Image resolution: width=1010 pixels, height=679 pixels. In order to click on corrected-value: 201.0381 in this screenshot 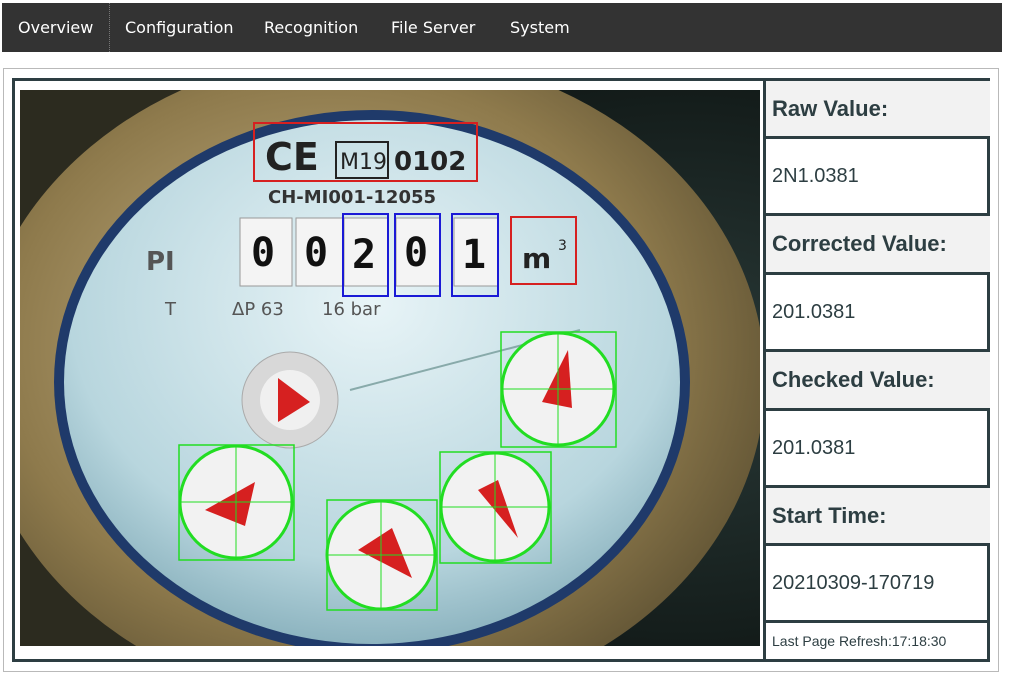, I will do `click(814, 311)`.